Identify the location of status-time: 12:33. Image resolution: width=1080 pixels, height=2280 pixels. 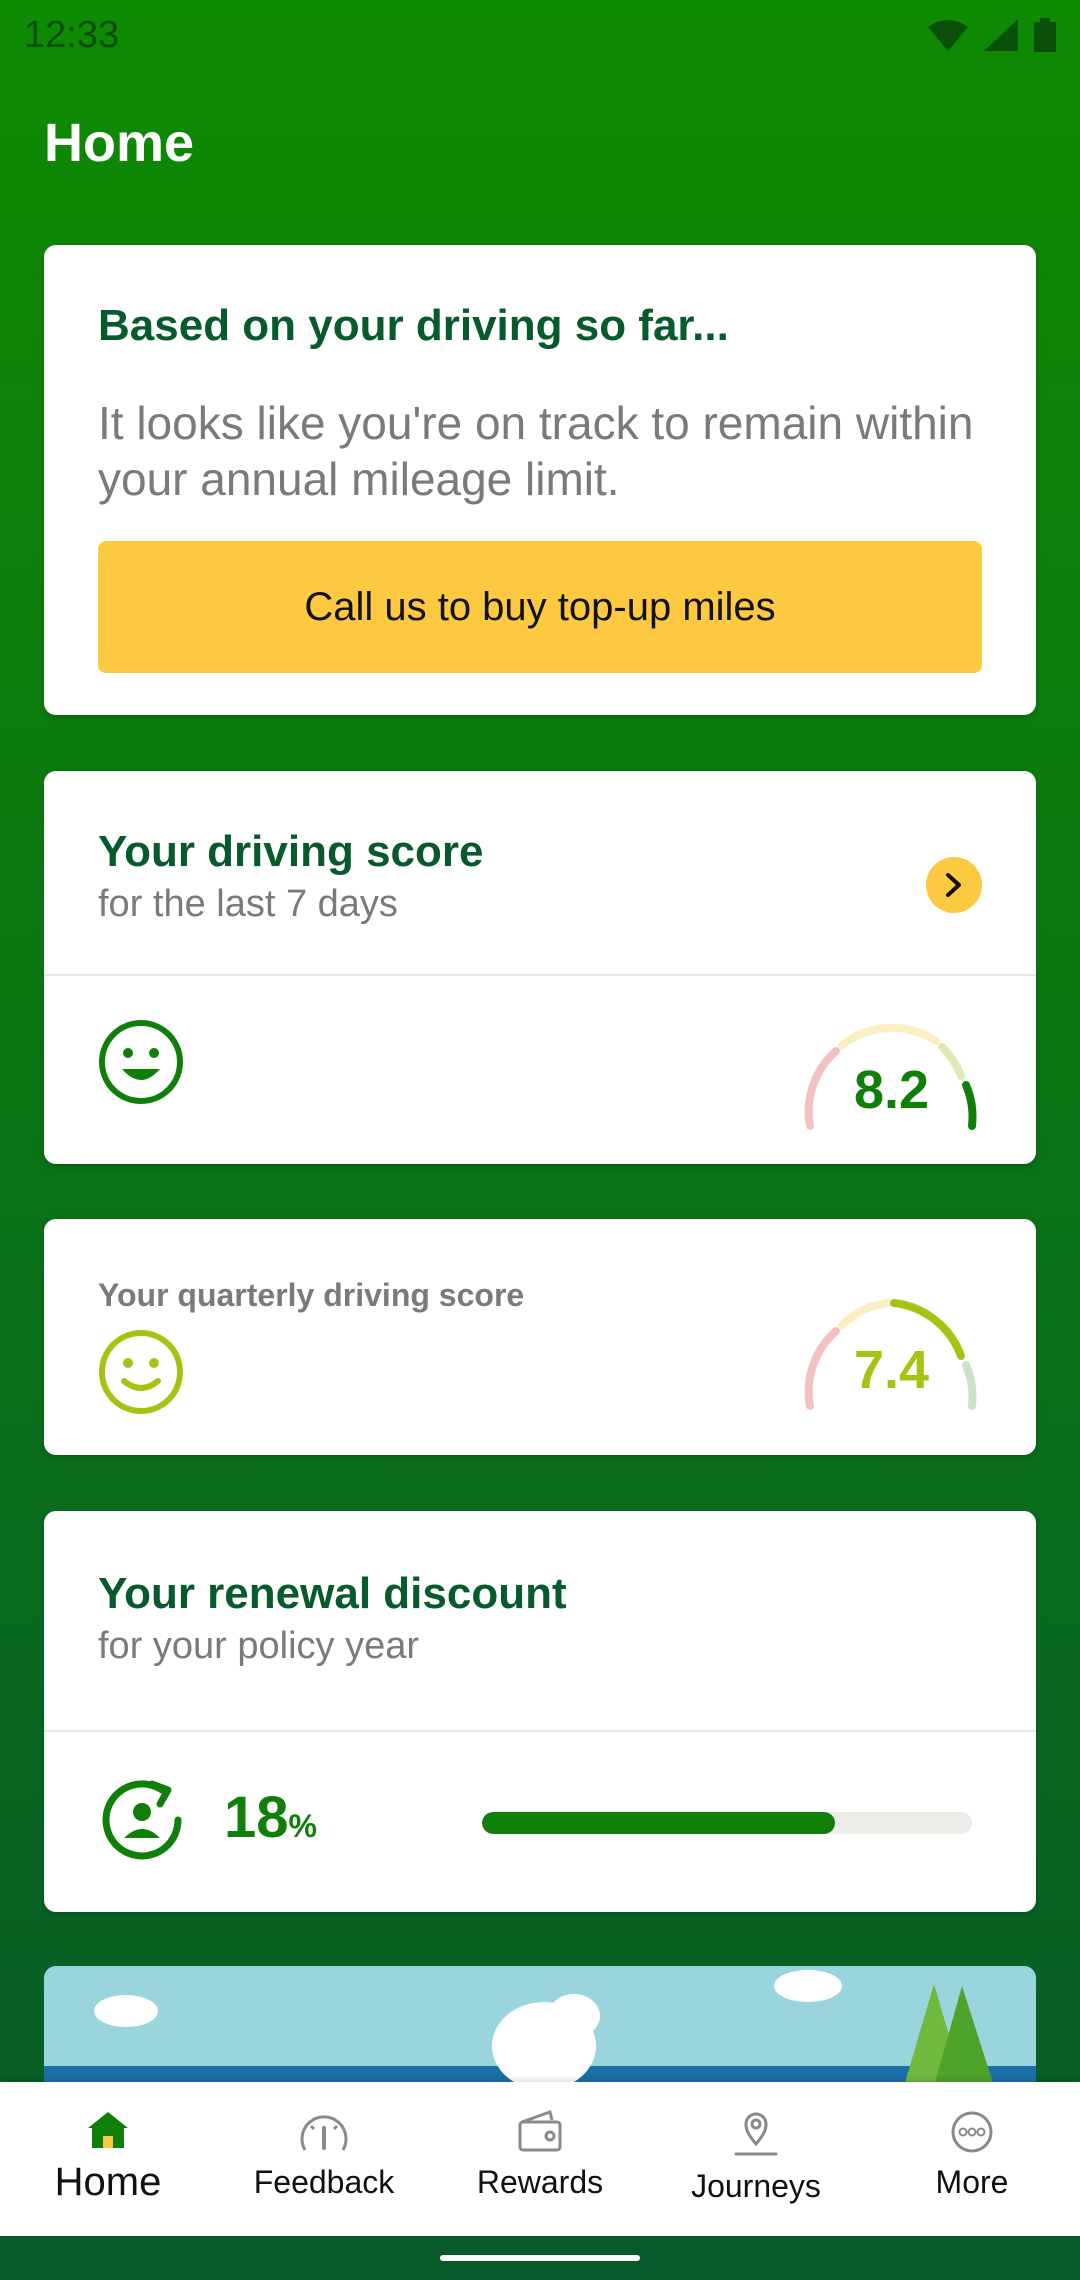
(72, 34).